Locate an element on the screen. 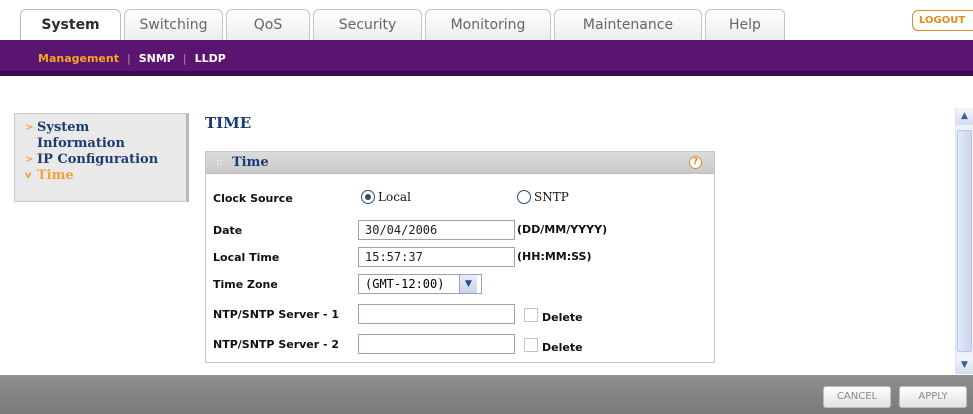 This screenshot has height=414, width=973. apply-button: APPLY is located at coordinates (933, 397).